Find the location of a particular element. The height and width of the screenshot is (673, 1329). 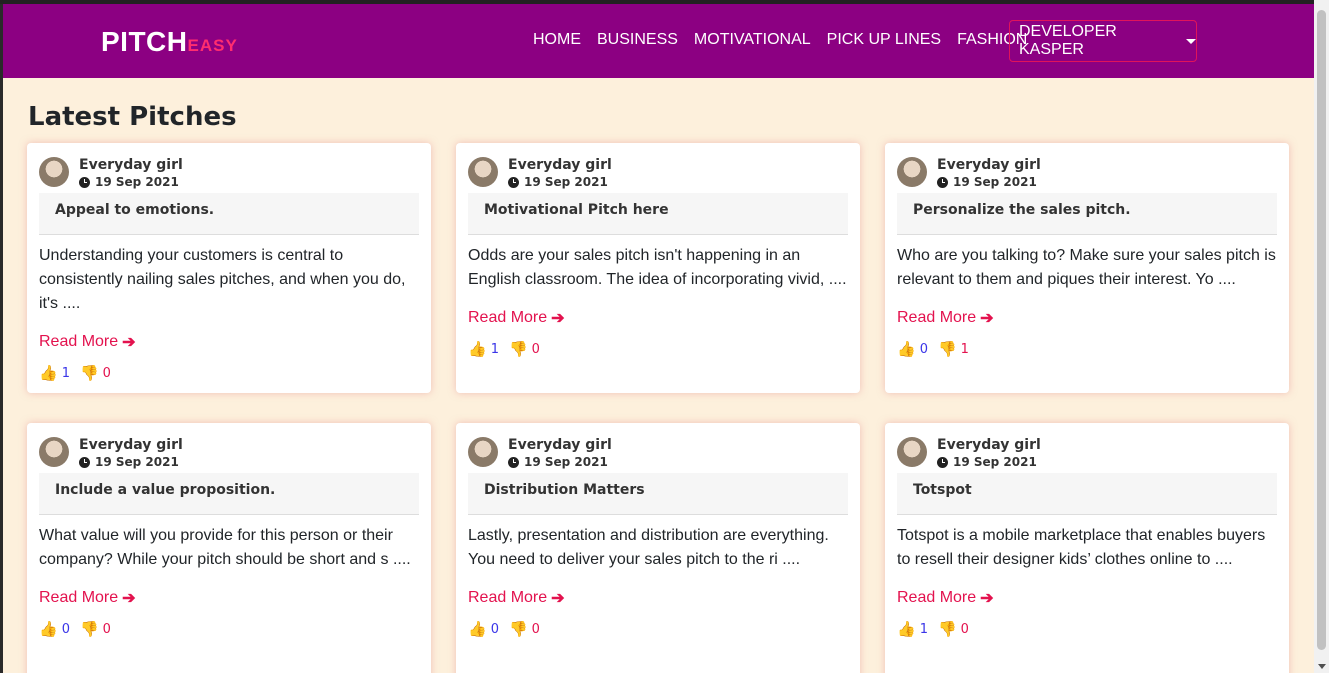

user-dropdown: DEVELOPER KASPER is located at coordinates (1103, 41).